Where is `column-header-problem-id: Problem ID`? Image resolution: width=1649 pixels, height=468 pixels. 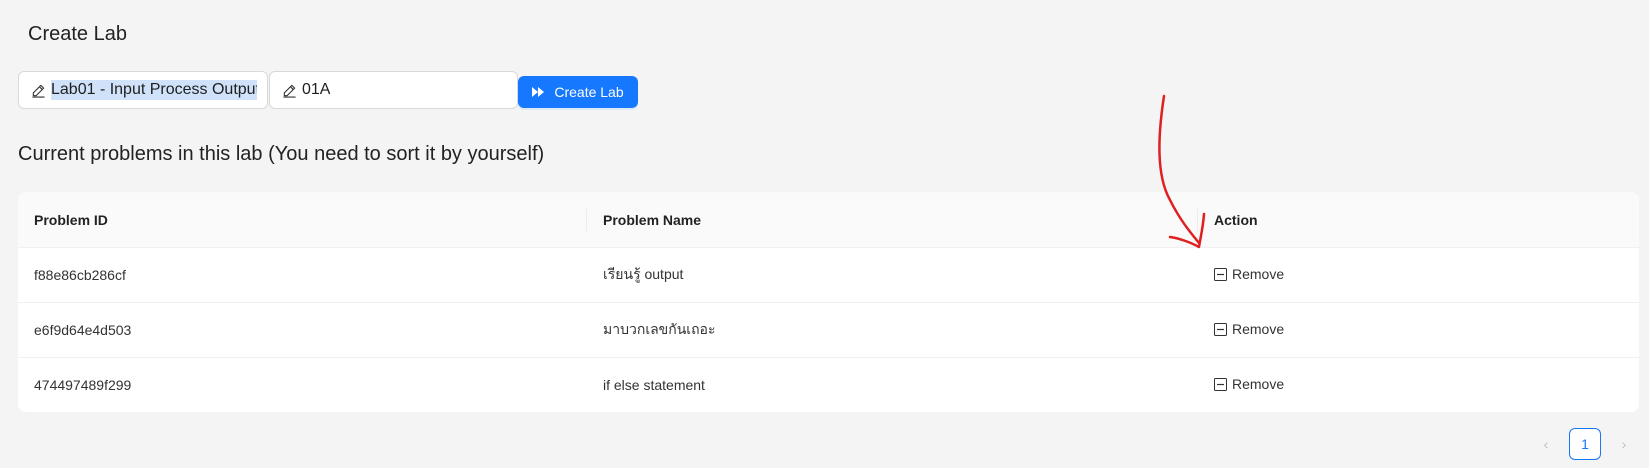
column-header-problem-id: Problem ID is located at coordinates (302, 220).